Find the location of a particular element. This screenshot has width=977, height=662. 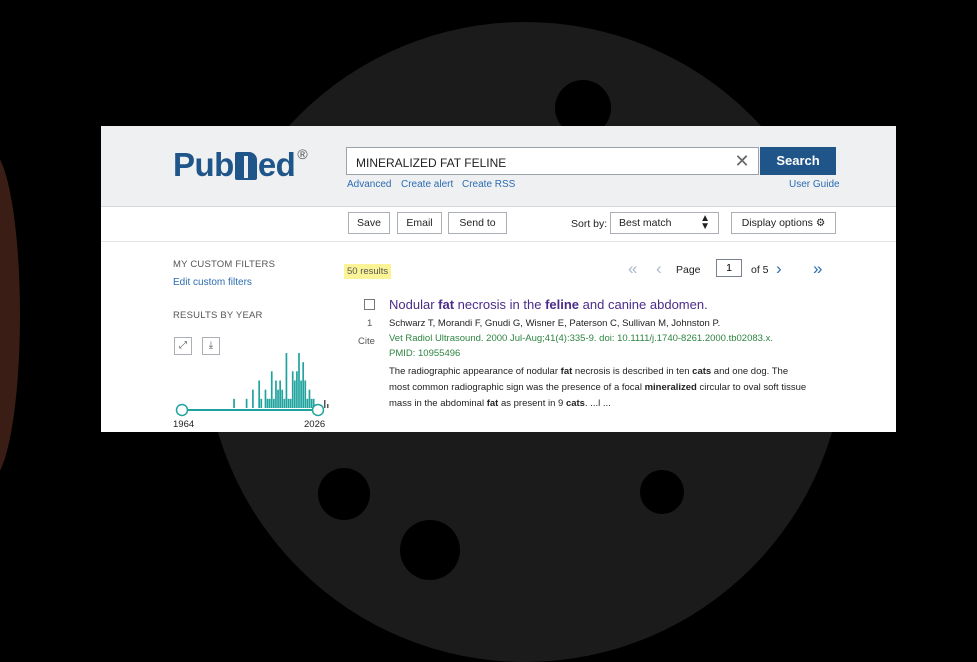

page-number-input: 1 is located at coordinates (729, 268).